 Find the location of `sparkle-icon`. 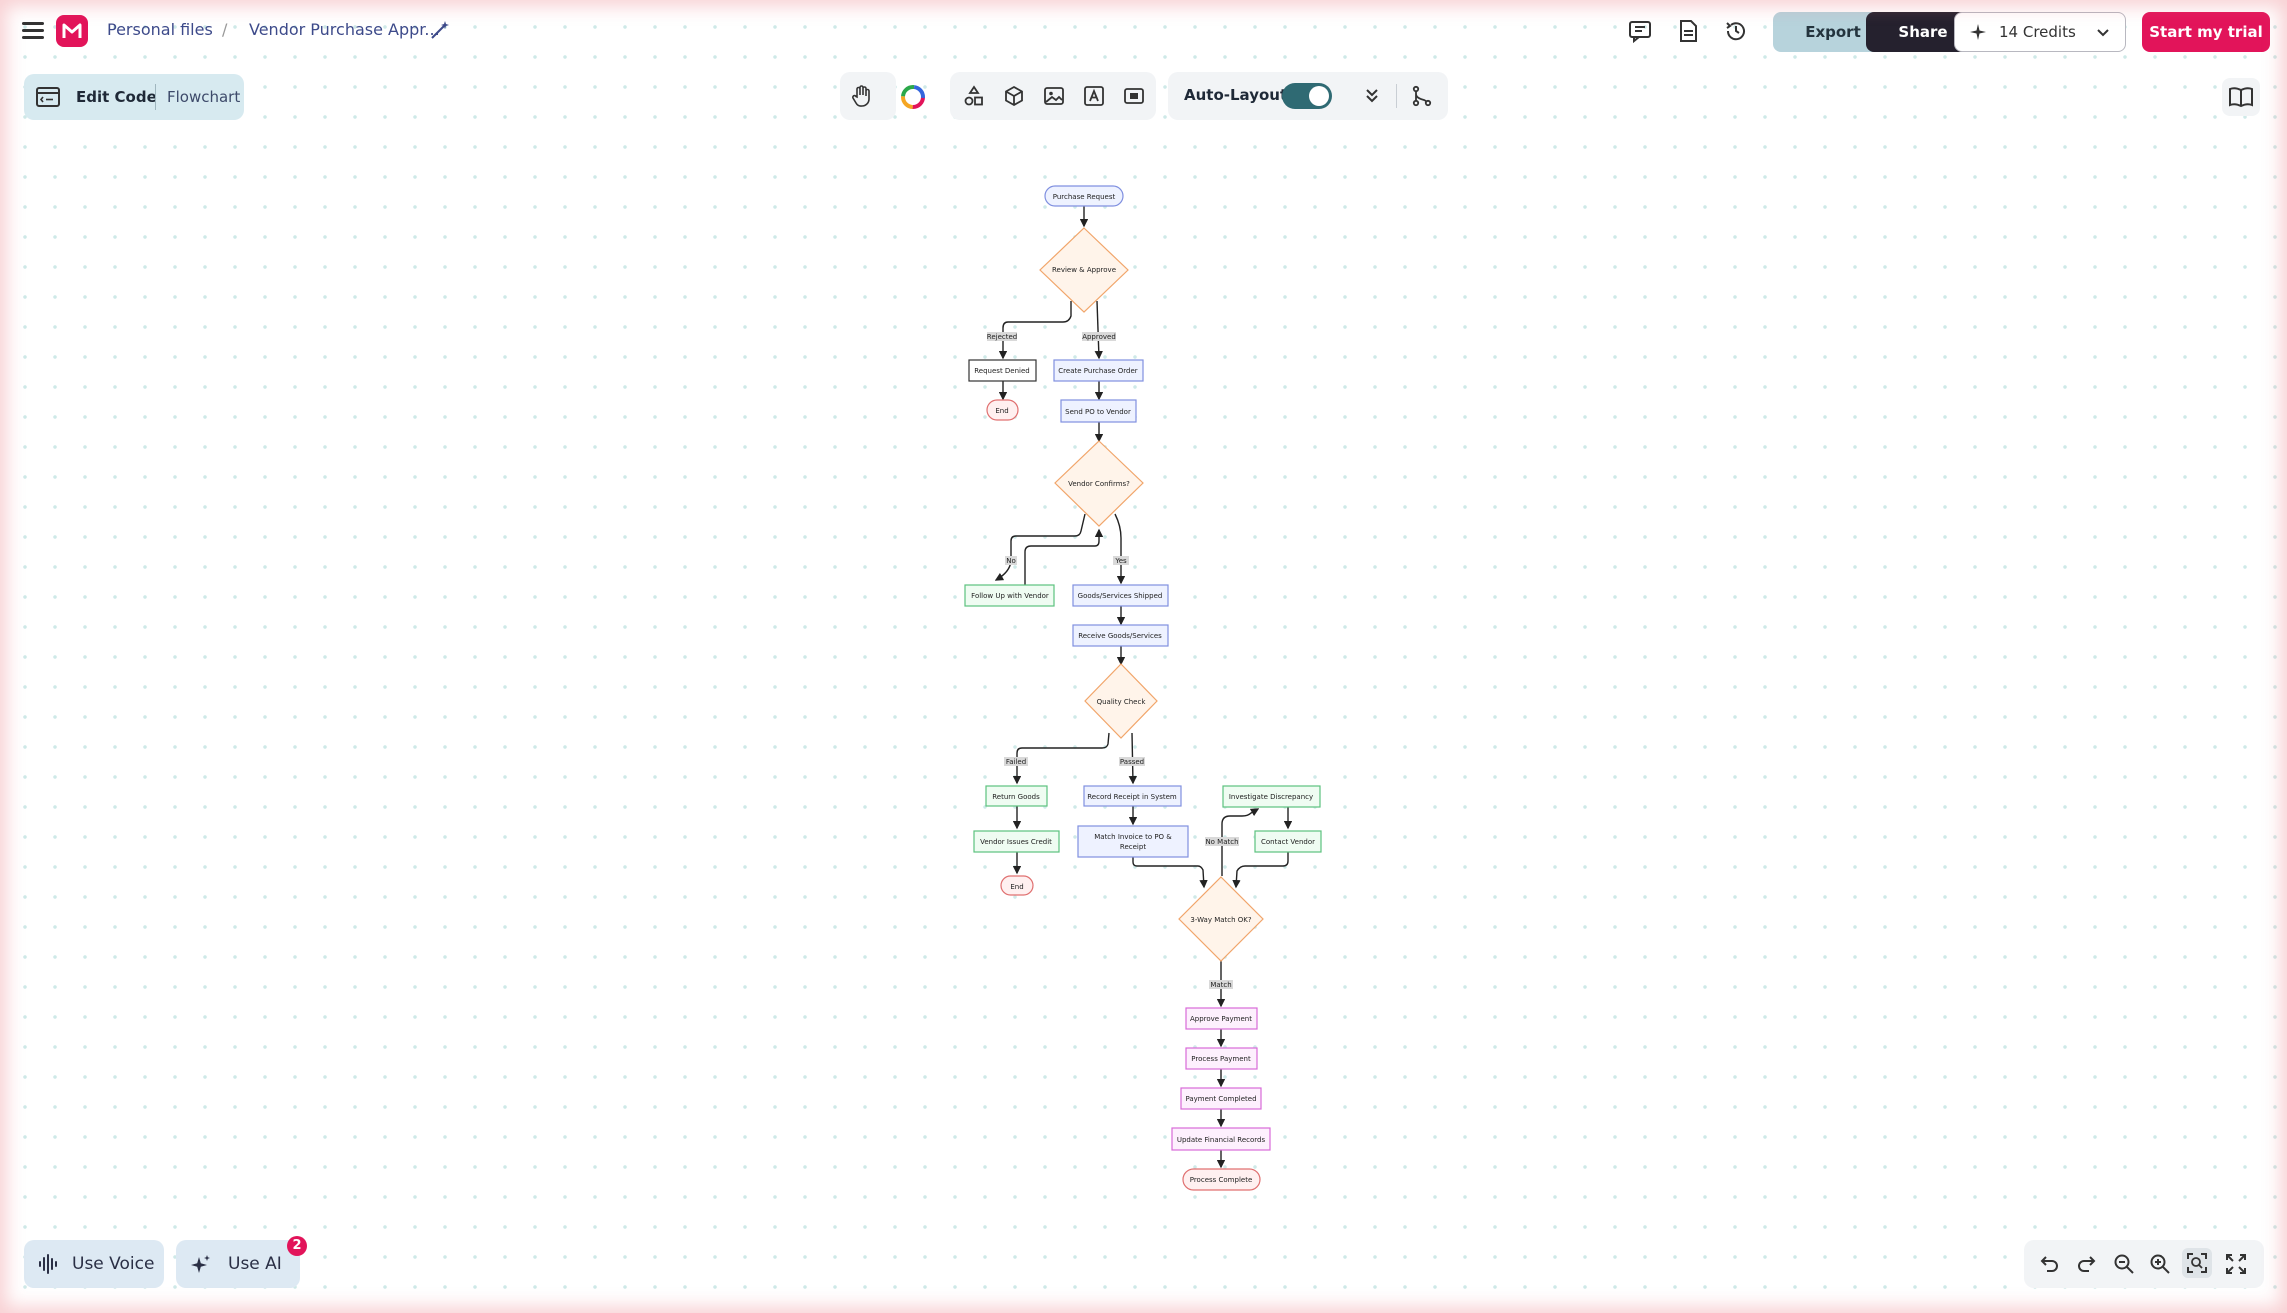

sparkle-icon is located at coordinates (201, 1267).